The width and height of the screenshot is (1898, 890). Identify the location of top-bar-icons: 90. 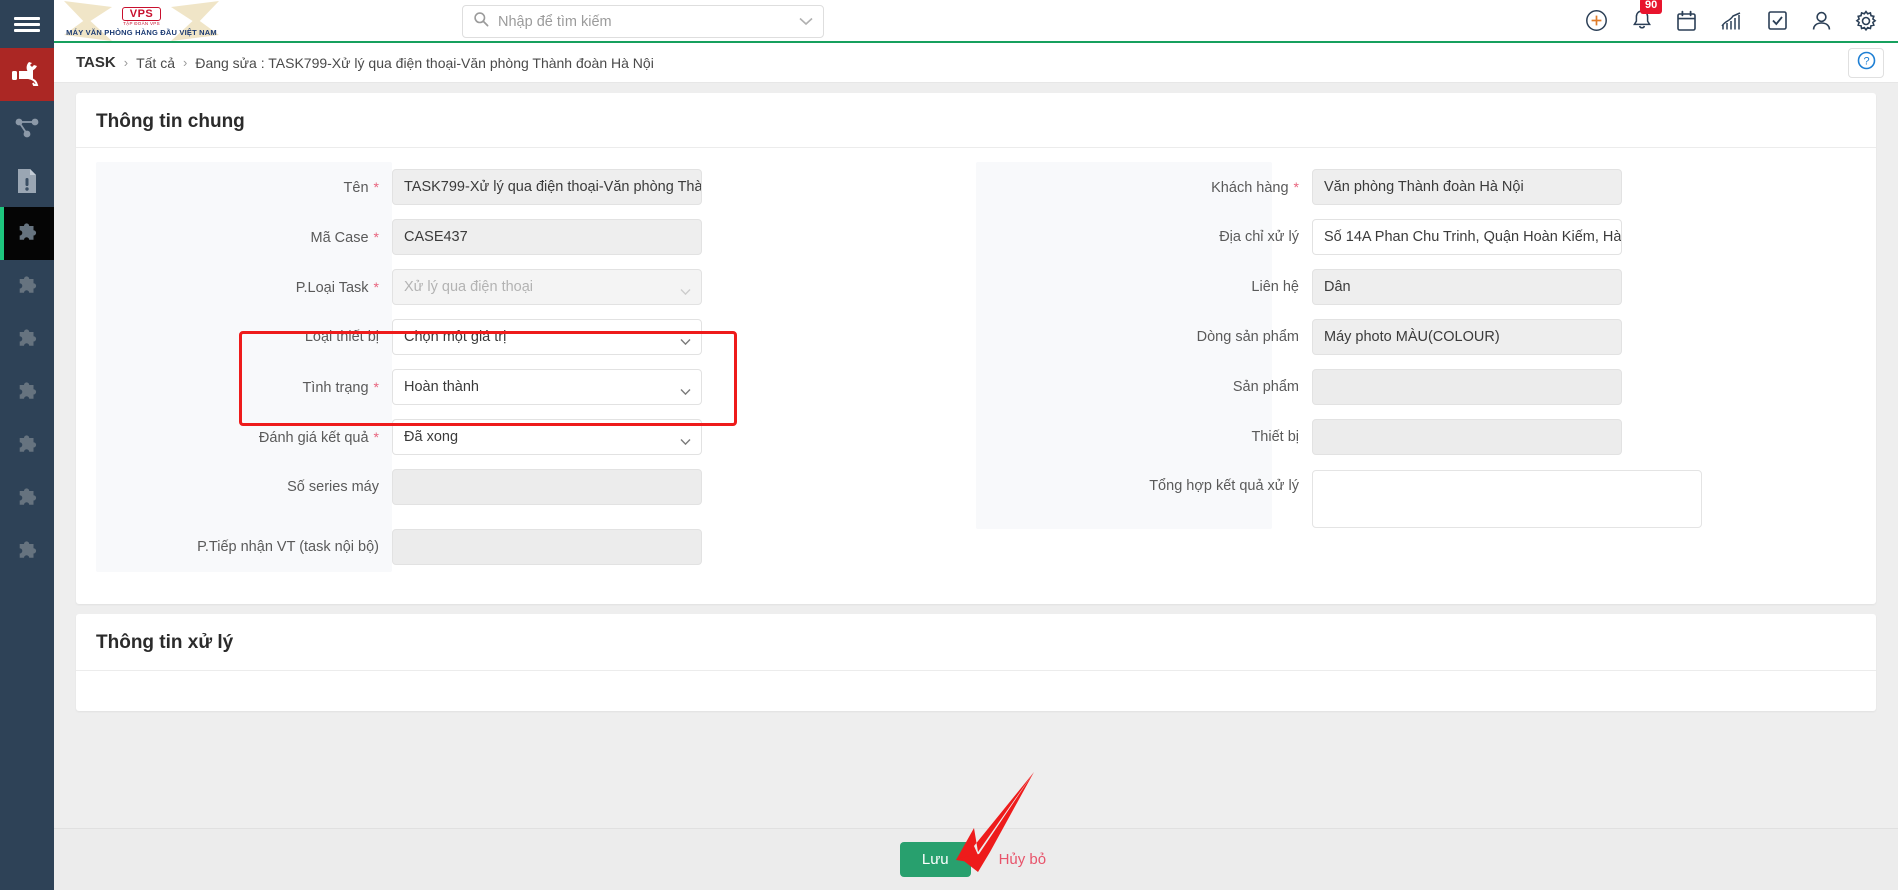
(1741, 21).